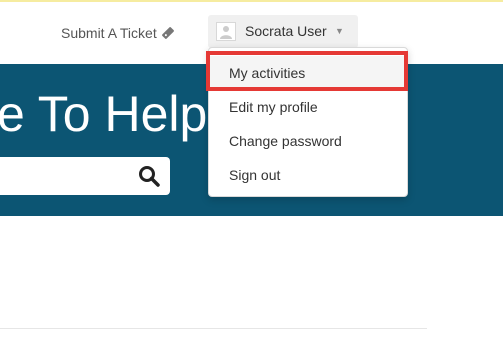 This screenshot has height=356, width=503. Describe the element at coordinates (226, 31) in the screenshot. I see `avatar-placeholder-icon` at that location.